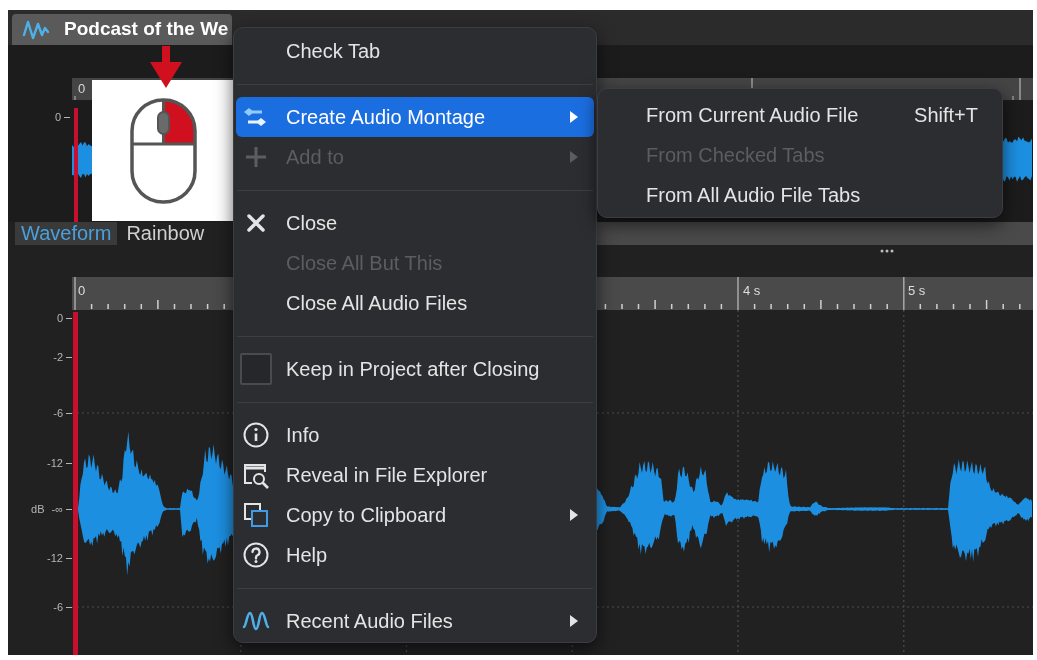  I want to click on help-icon, so click(256, 555).